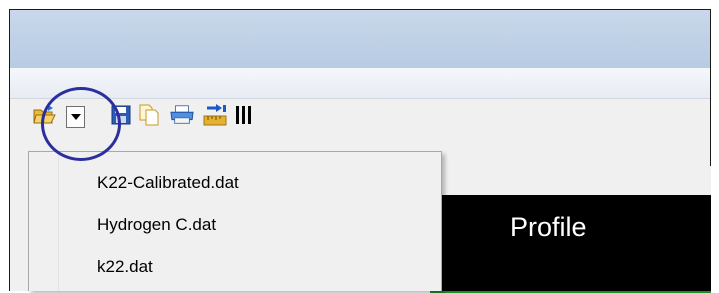  I want to click on save-disk-icon, so click(121, 115).